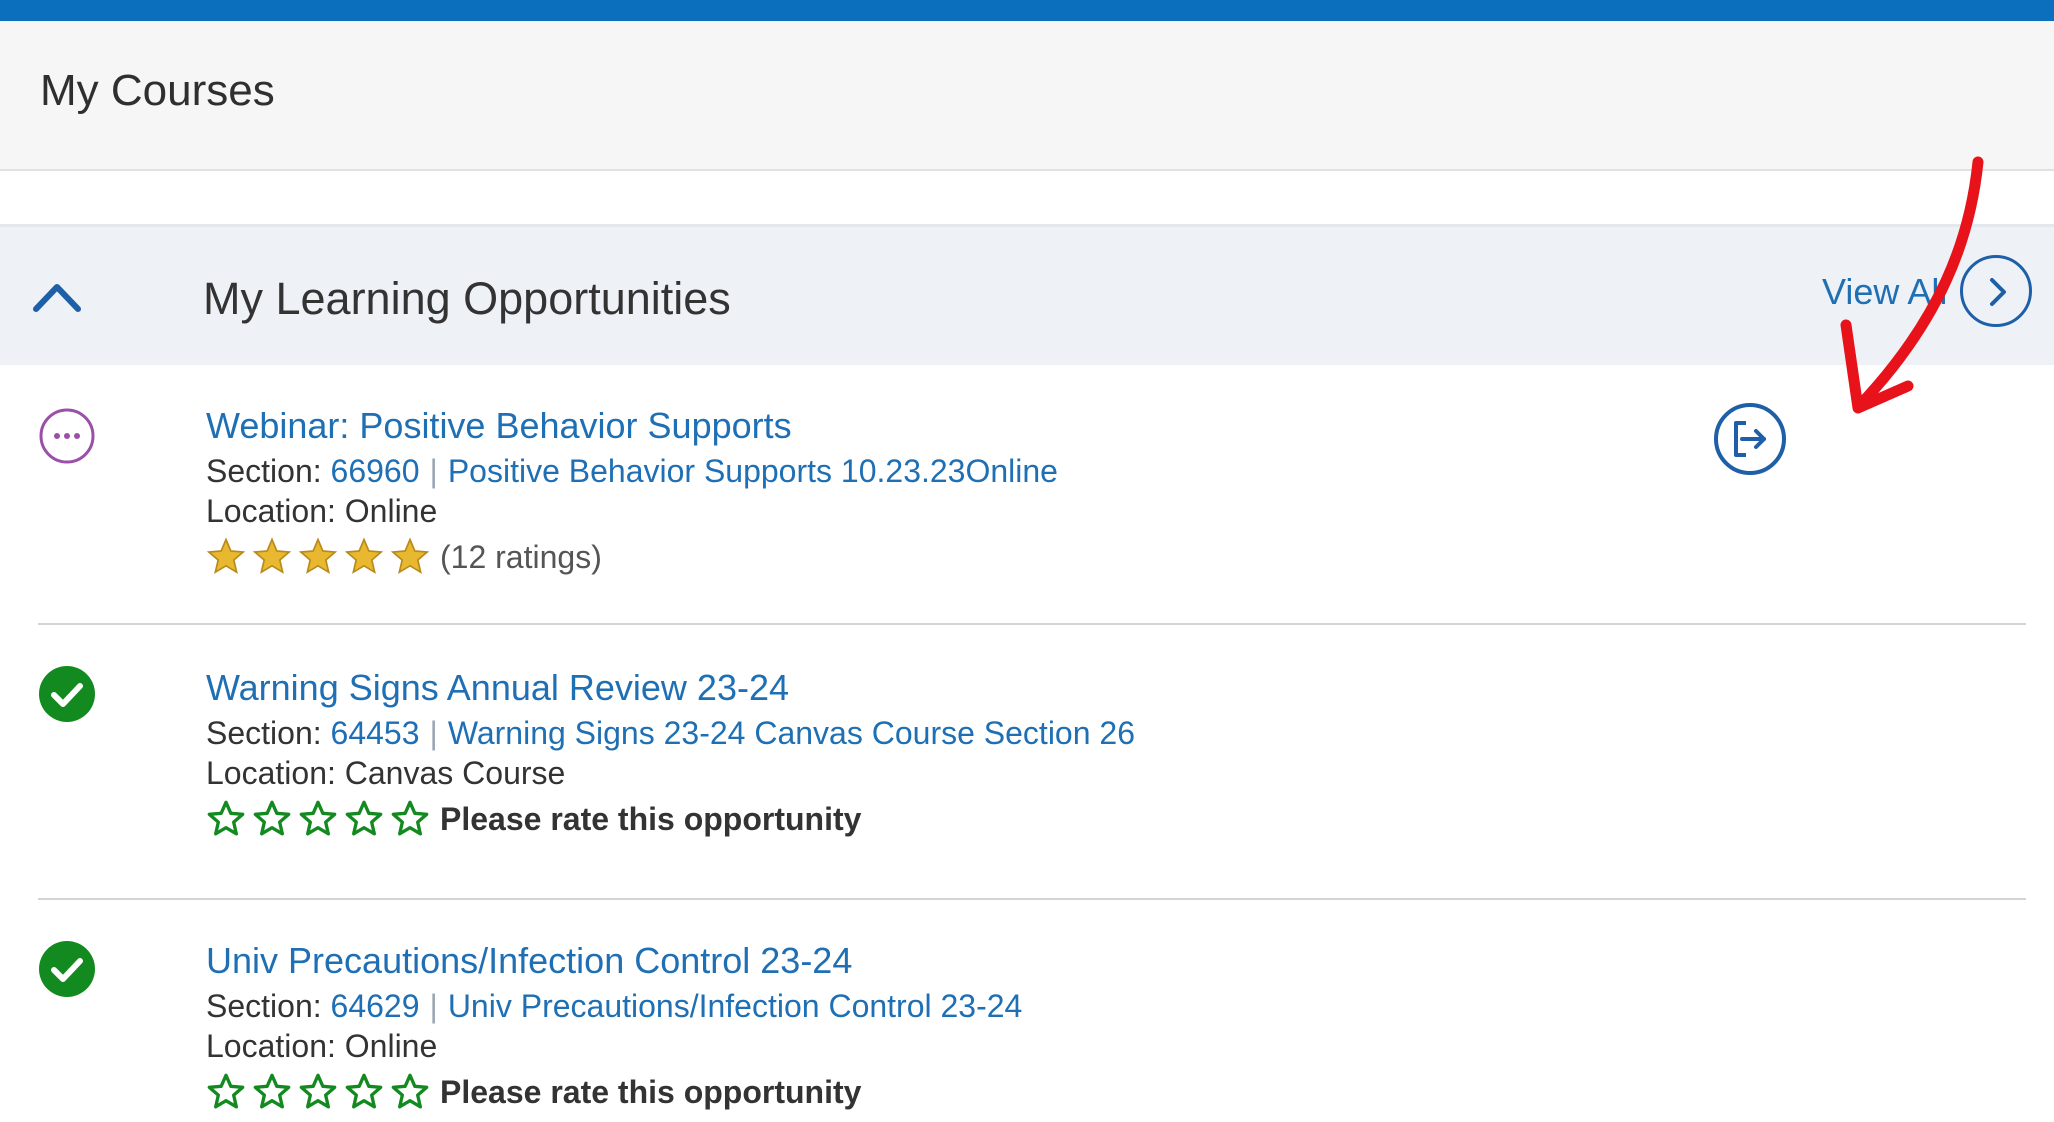 This screenshot has height=1122, width=2054. I want to click on launch-button, so click(1750, 439).